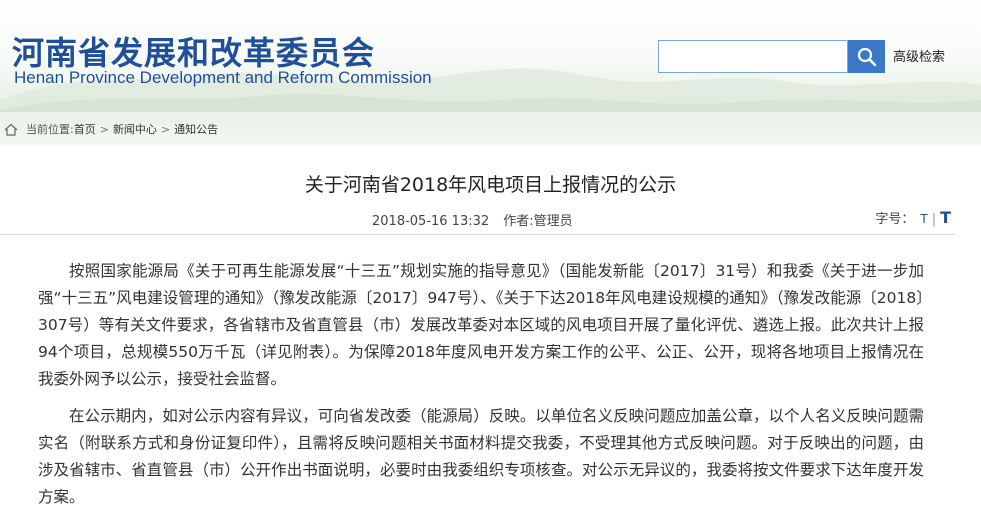 The image size is (981, 521). Describe the element at coordinates (477, 234) in the screenshot. I see `divider` at that location.